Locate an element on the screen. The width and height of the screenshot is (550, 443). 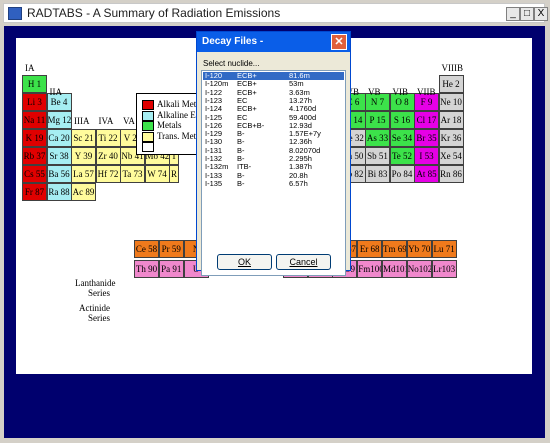
maximize-button: □ is located at coordinates (527, 14).